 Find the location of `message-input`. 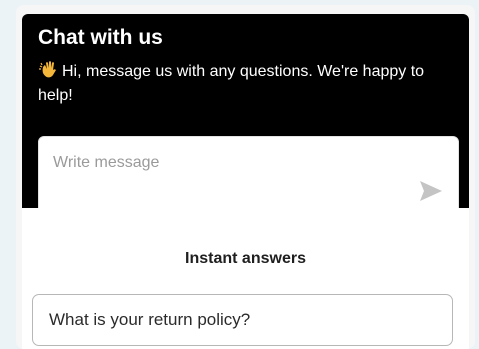

message-input is located at coordinates (223, 163).